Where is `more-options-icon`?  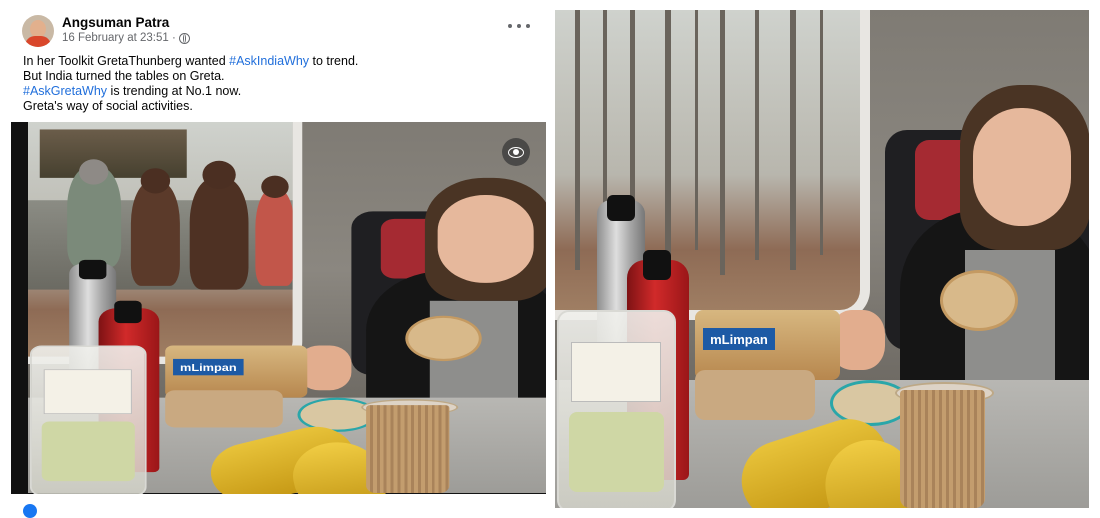 more-options-icon is located at coordinates (519, 26).